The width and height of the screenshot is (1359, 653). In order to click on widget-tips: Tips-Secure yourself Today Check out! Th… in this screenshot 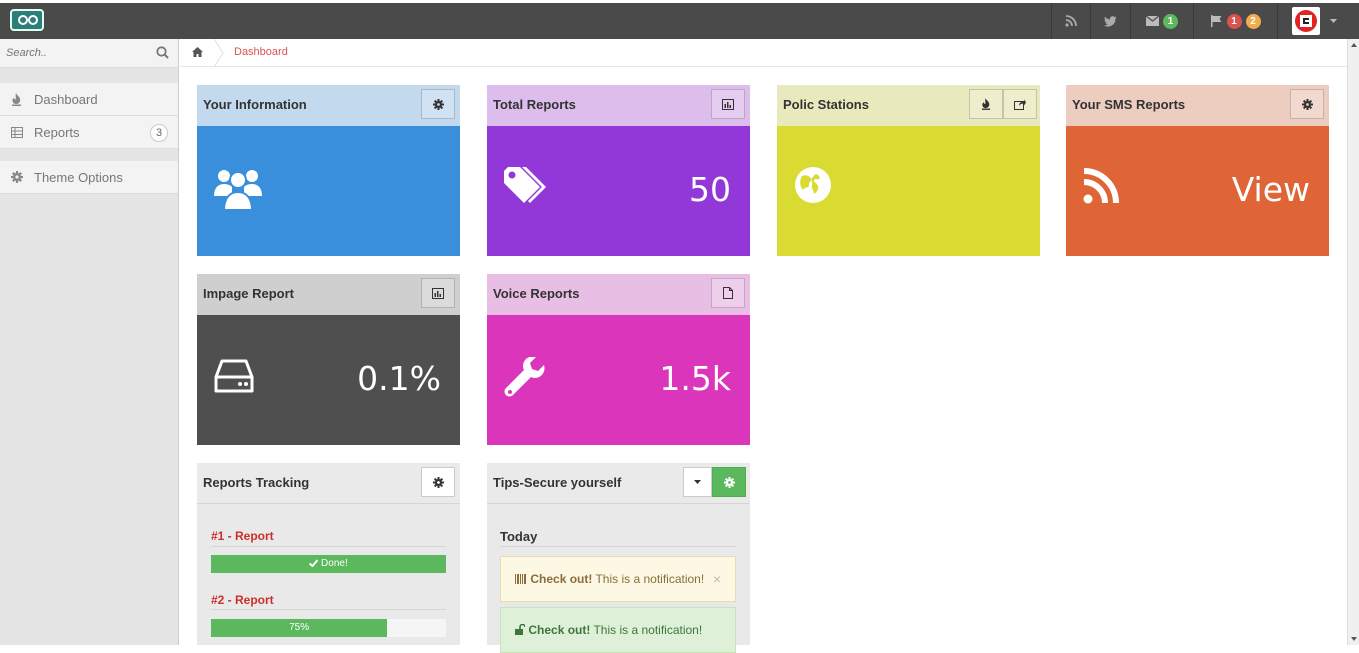, I will do `click(618, 558)`.